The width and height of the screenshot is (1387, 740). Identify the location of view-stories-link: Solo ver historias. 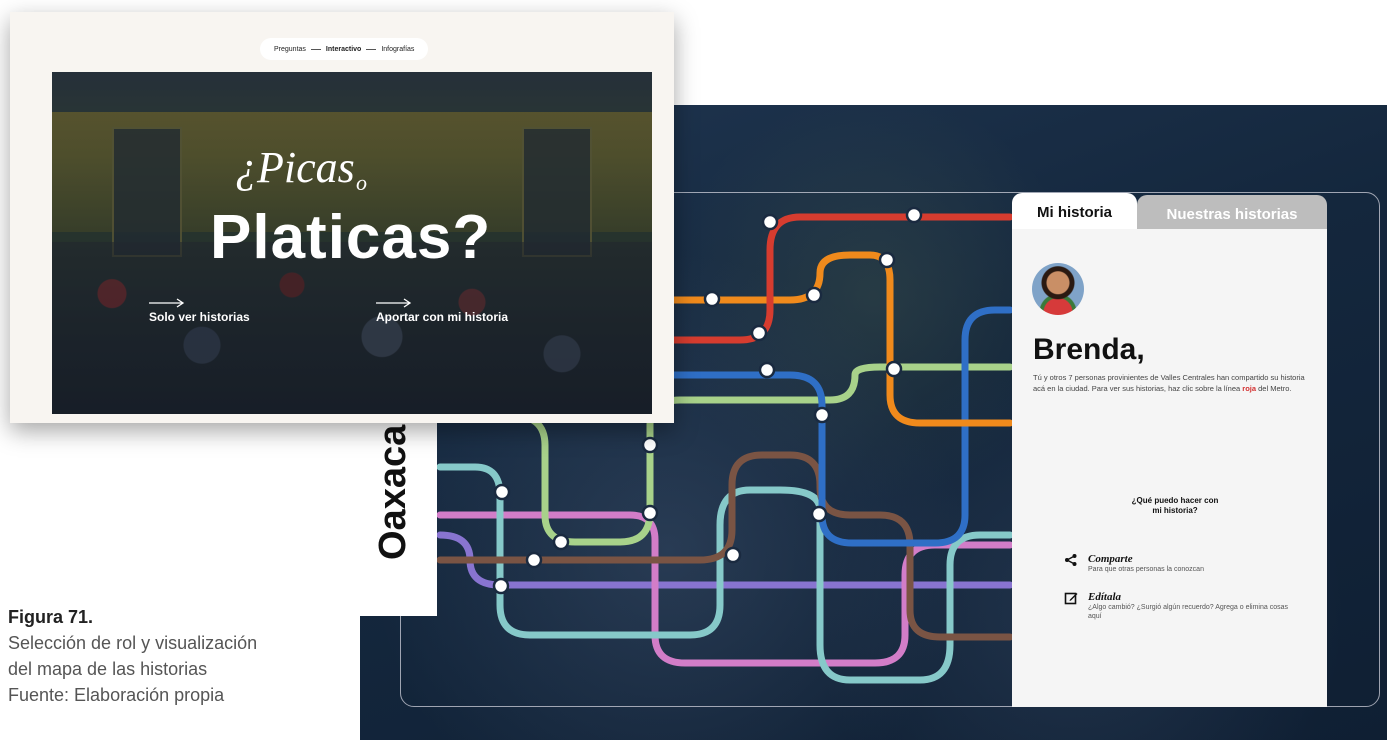
(199, 311).